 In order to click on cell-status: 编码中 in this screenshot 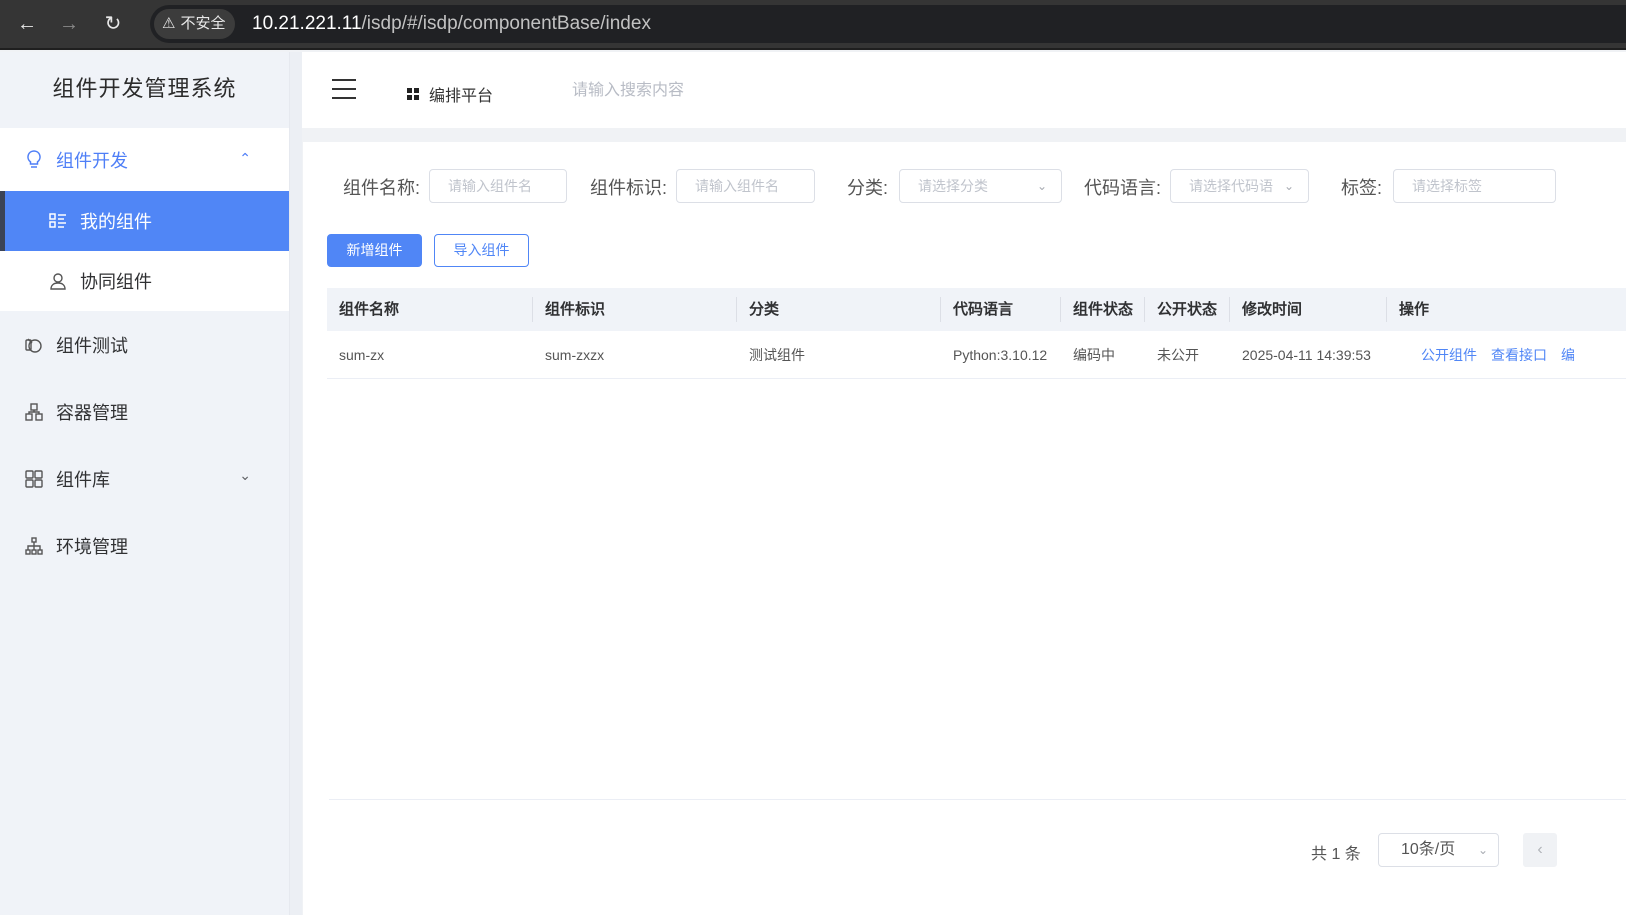, I will do `click(1094, 355)`.